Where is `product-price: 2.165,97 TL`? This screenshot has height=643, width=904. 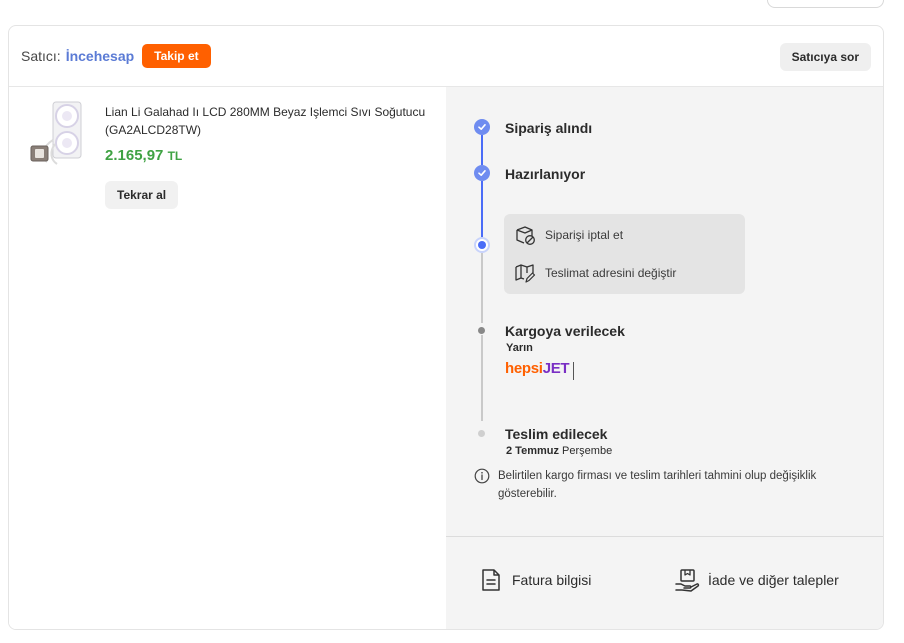
product-price: 2.165,97 TL is located at coordinates (143, 155).